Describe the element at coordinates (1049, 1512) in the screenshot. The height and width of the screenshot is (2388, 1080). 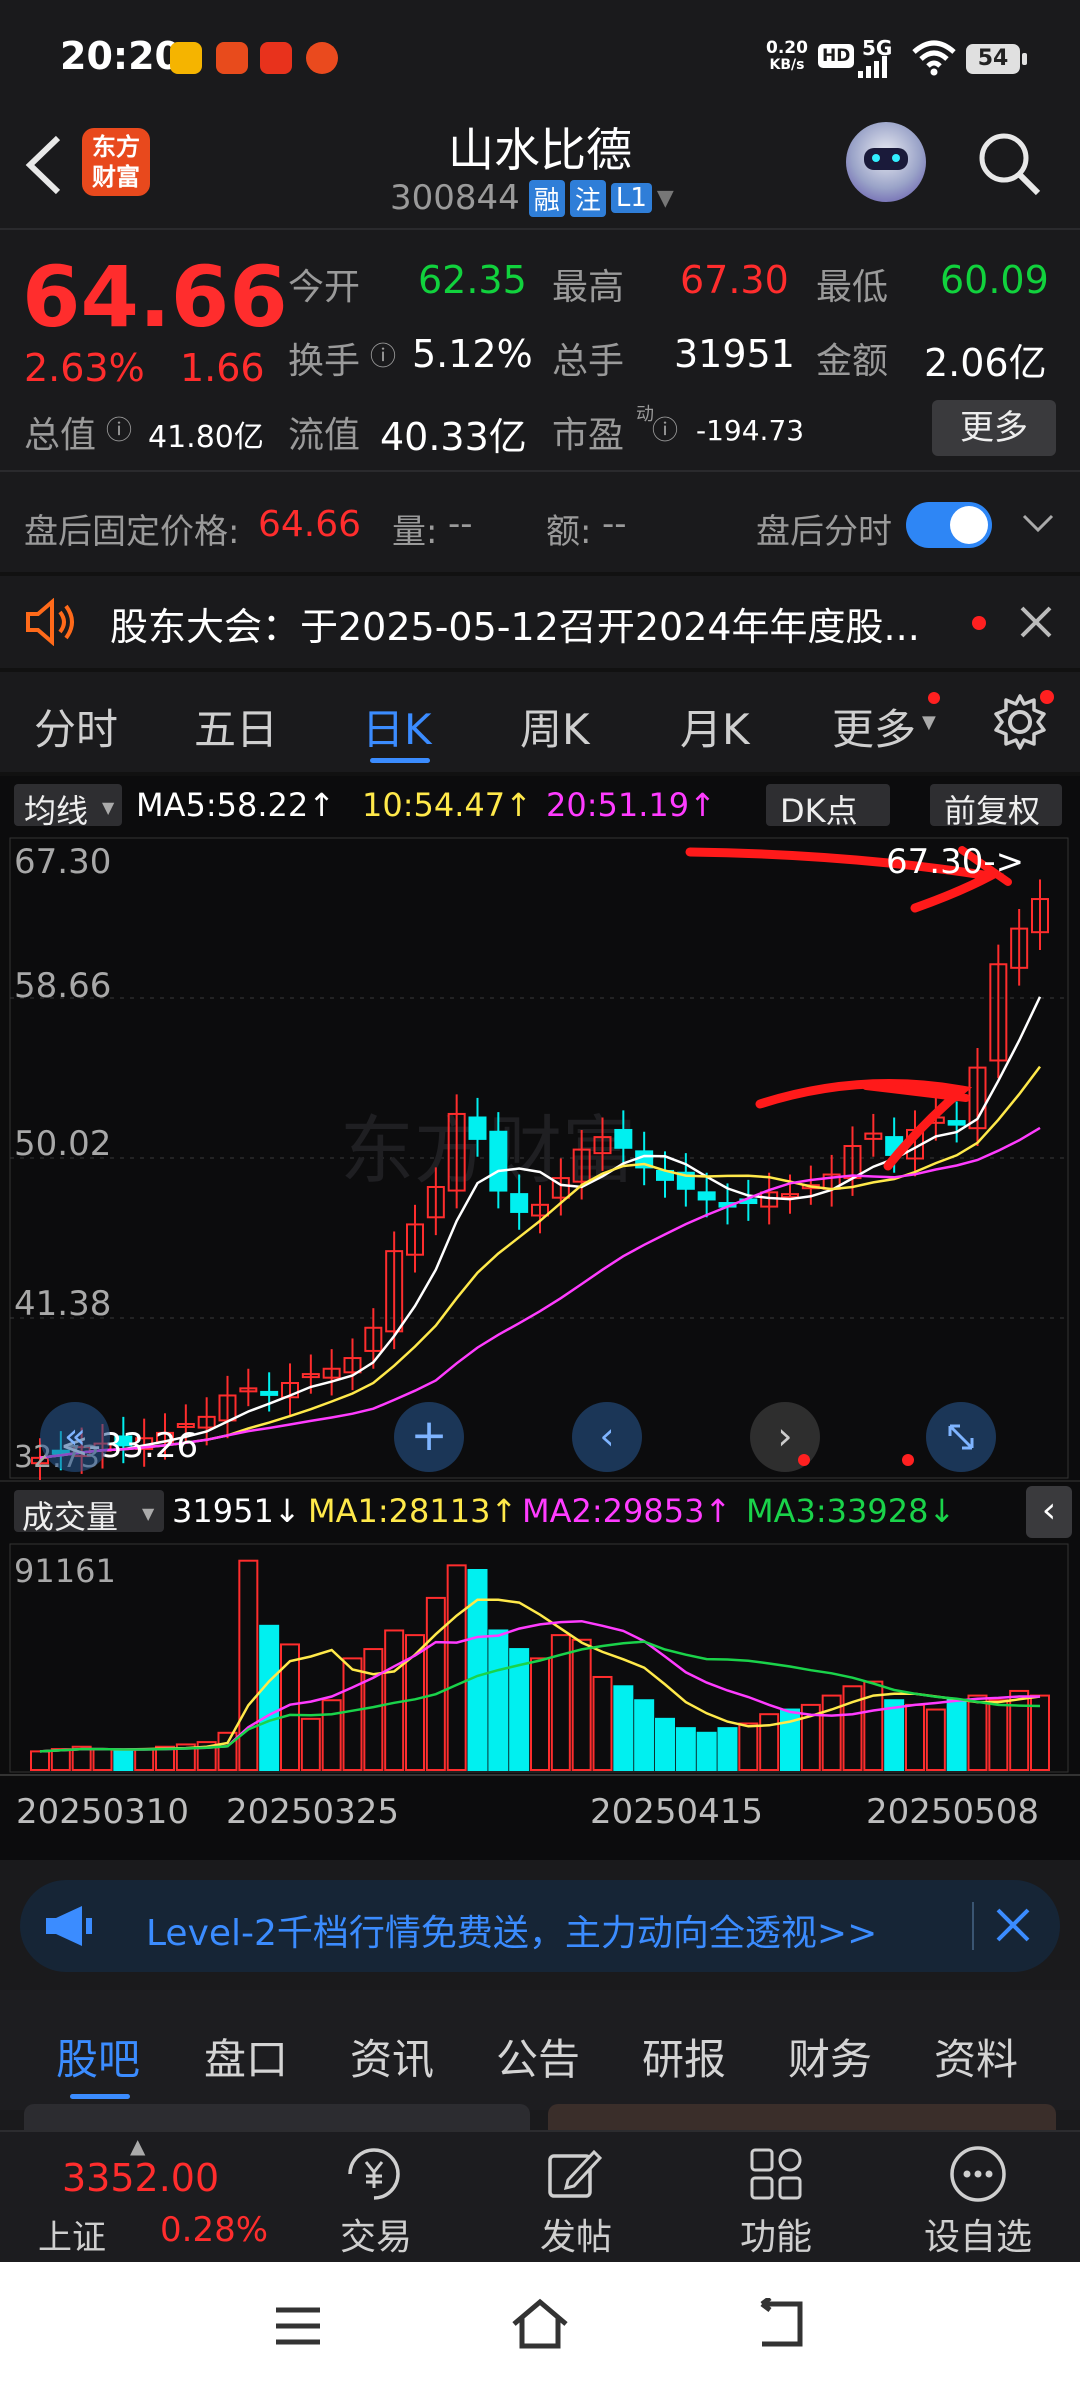
I see `collapse-panel-button: ‹` at that location.